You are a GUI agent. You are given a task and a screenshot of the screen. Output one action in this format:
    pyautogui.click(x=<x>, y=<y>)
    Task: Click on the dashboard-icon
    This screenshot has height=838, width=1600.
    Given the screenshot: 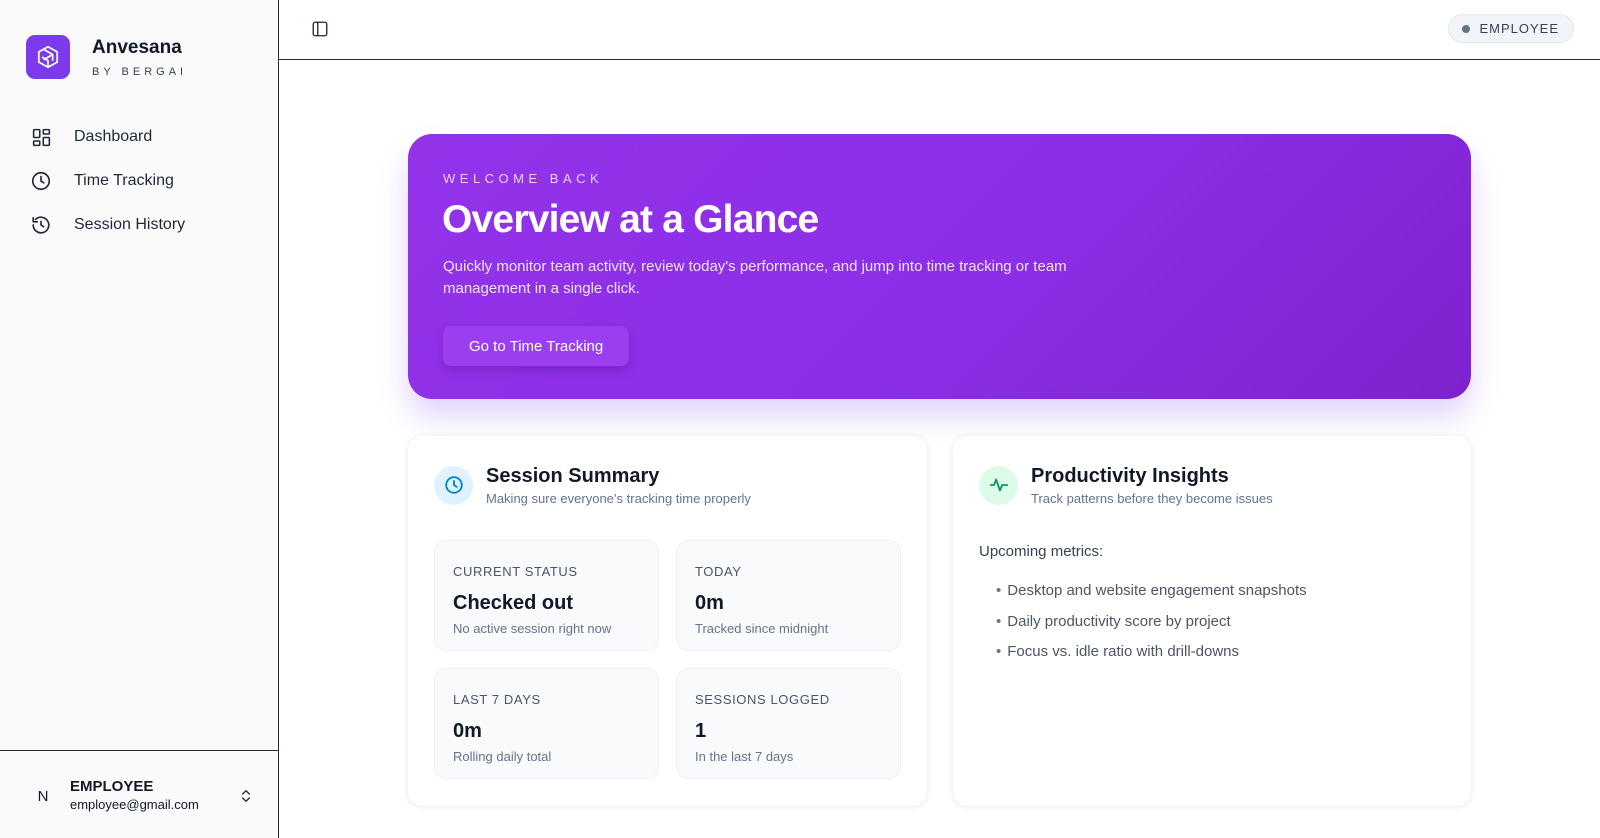 What is the action you would take?
    pyautogui.click(x=41, y=137)
    